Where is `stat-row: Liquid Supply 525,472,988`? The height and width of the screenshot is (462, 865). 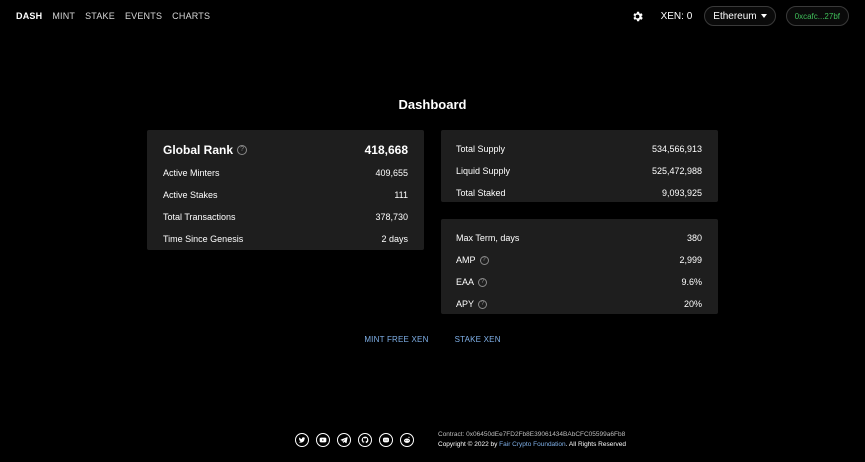 stat-row: Liquid Supply 525,472,988 is located at coordinates (579, 171).